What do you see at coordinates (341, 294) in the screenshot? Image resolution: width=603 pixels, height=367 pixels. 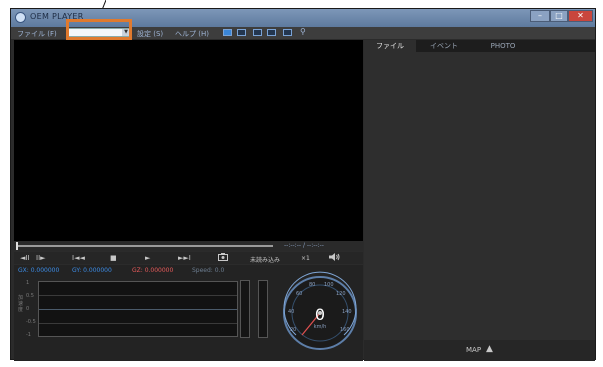 I see `speed-mark-120: 120` at bounding box center [341, 294].